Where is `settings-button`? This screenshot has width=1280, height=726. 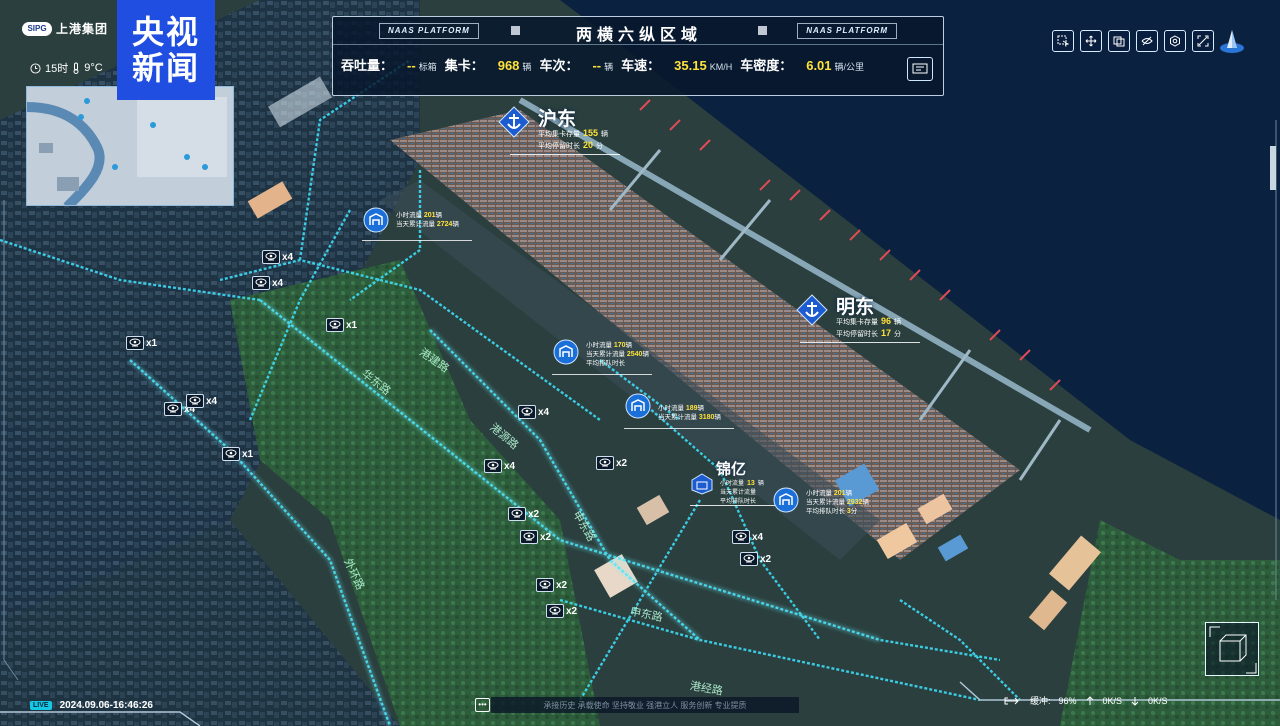
settings-button is located at coordinates (1175, 41).